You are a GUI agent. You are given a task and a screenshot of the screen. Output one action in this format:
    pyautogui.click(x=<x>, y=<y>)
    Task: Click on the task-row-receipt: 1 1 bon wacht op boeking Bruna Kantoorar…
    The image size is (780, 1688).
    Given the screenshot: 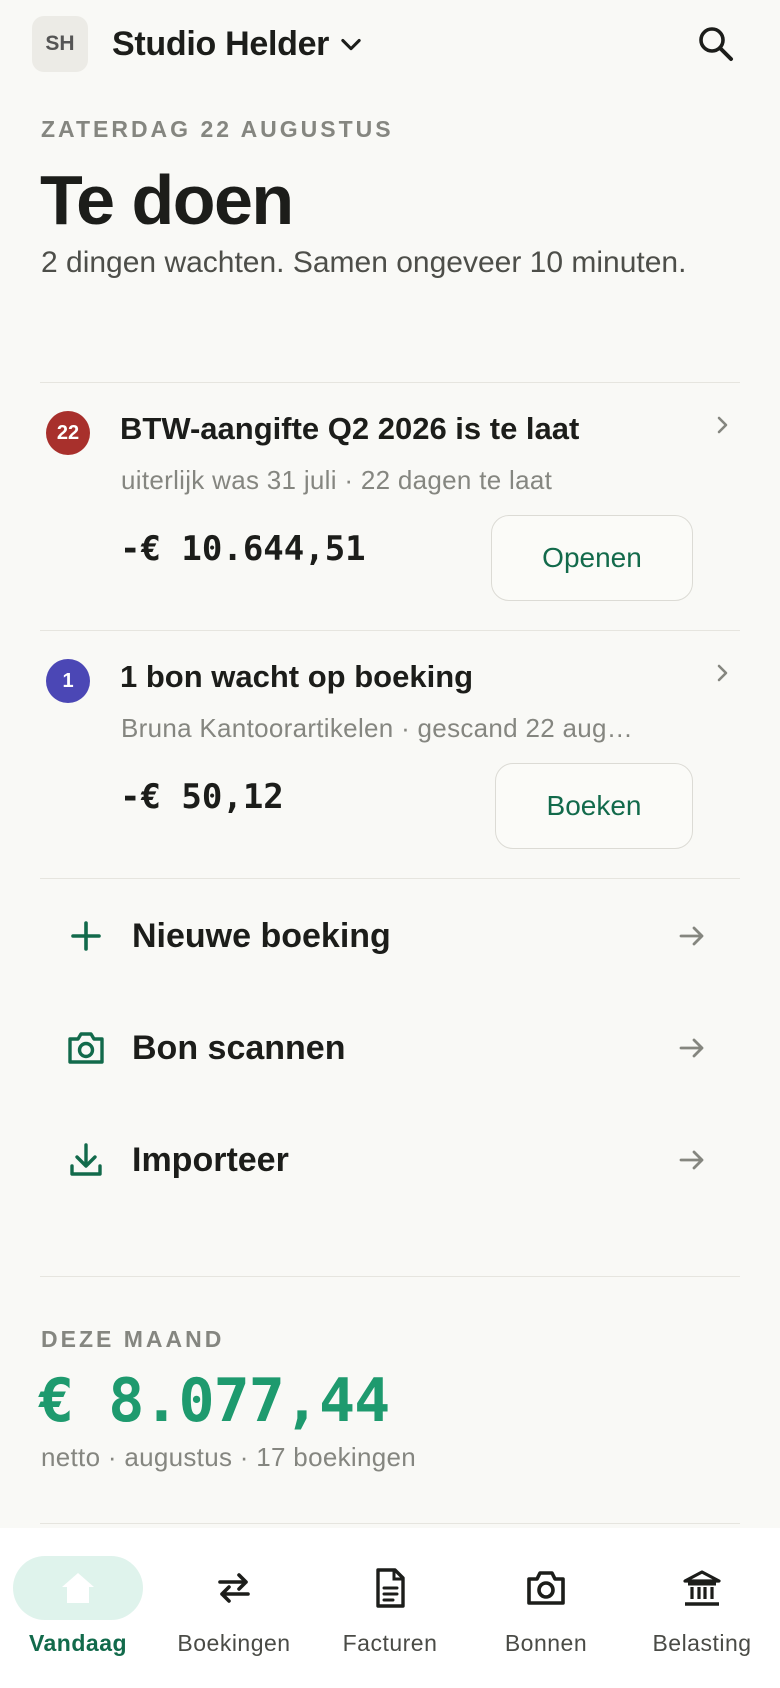 What is the action you would take?
    pyautogui.click(x=390, y=754)
    